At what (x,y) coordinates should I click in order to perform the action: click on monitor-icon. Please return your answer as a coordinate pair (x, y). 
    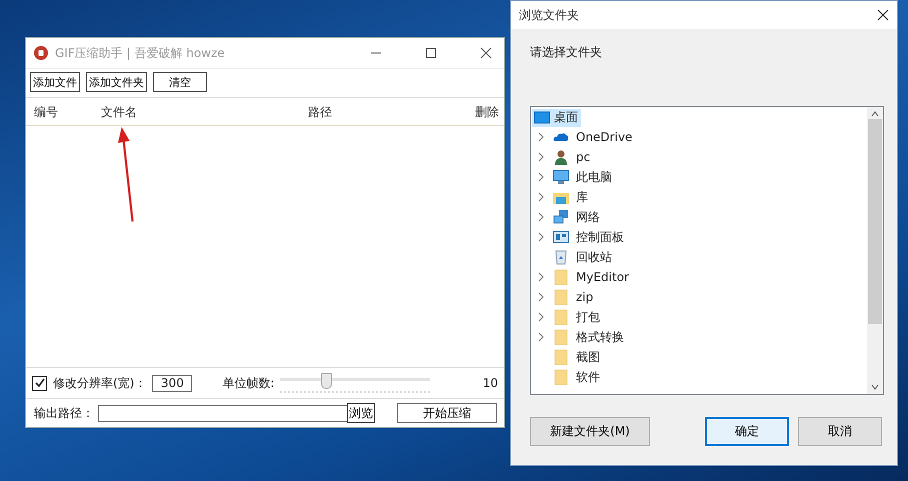
    Looking at the image, I should click on (561, 177).